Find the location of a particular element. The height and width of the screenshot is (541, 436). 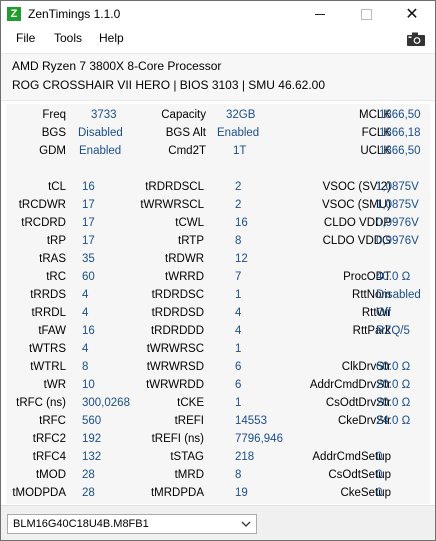

timing-row: tWTRS 4 tWRWRSC 1 is located at coordinates (218, 350).